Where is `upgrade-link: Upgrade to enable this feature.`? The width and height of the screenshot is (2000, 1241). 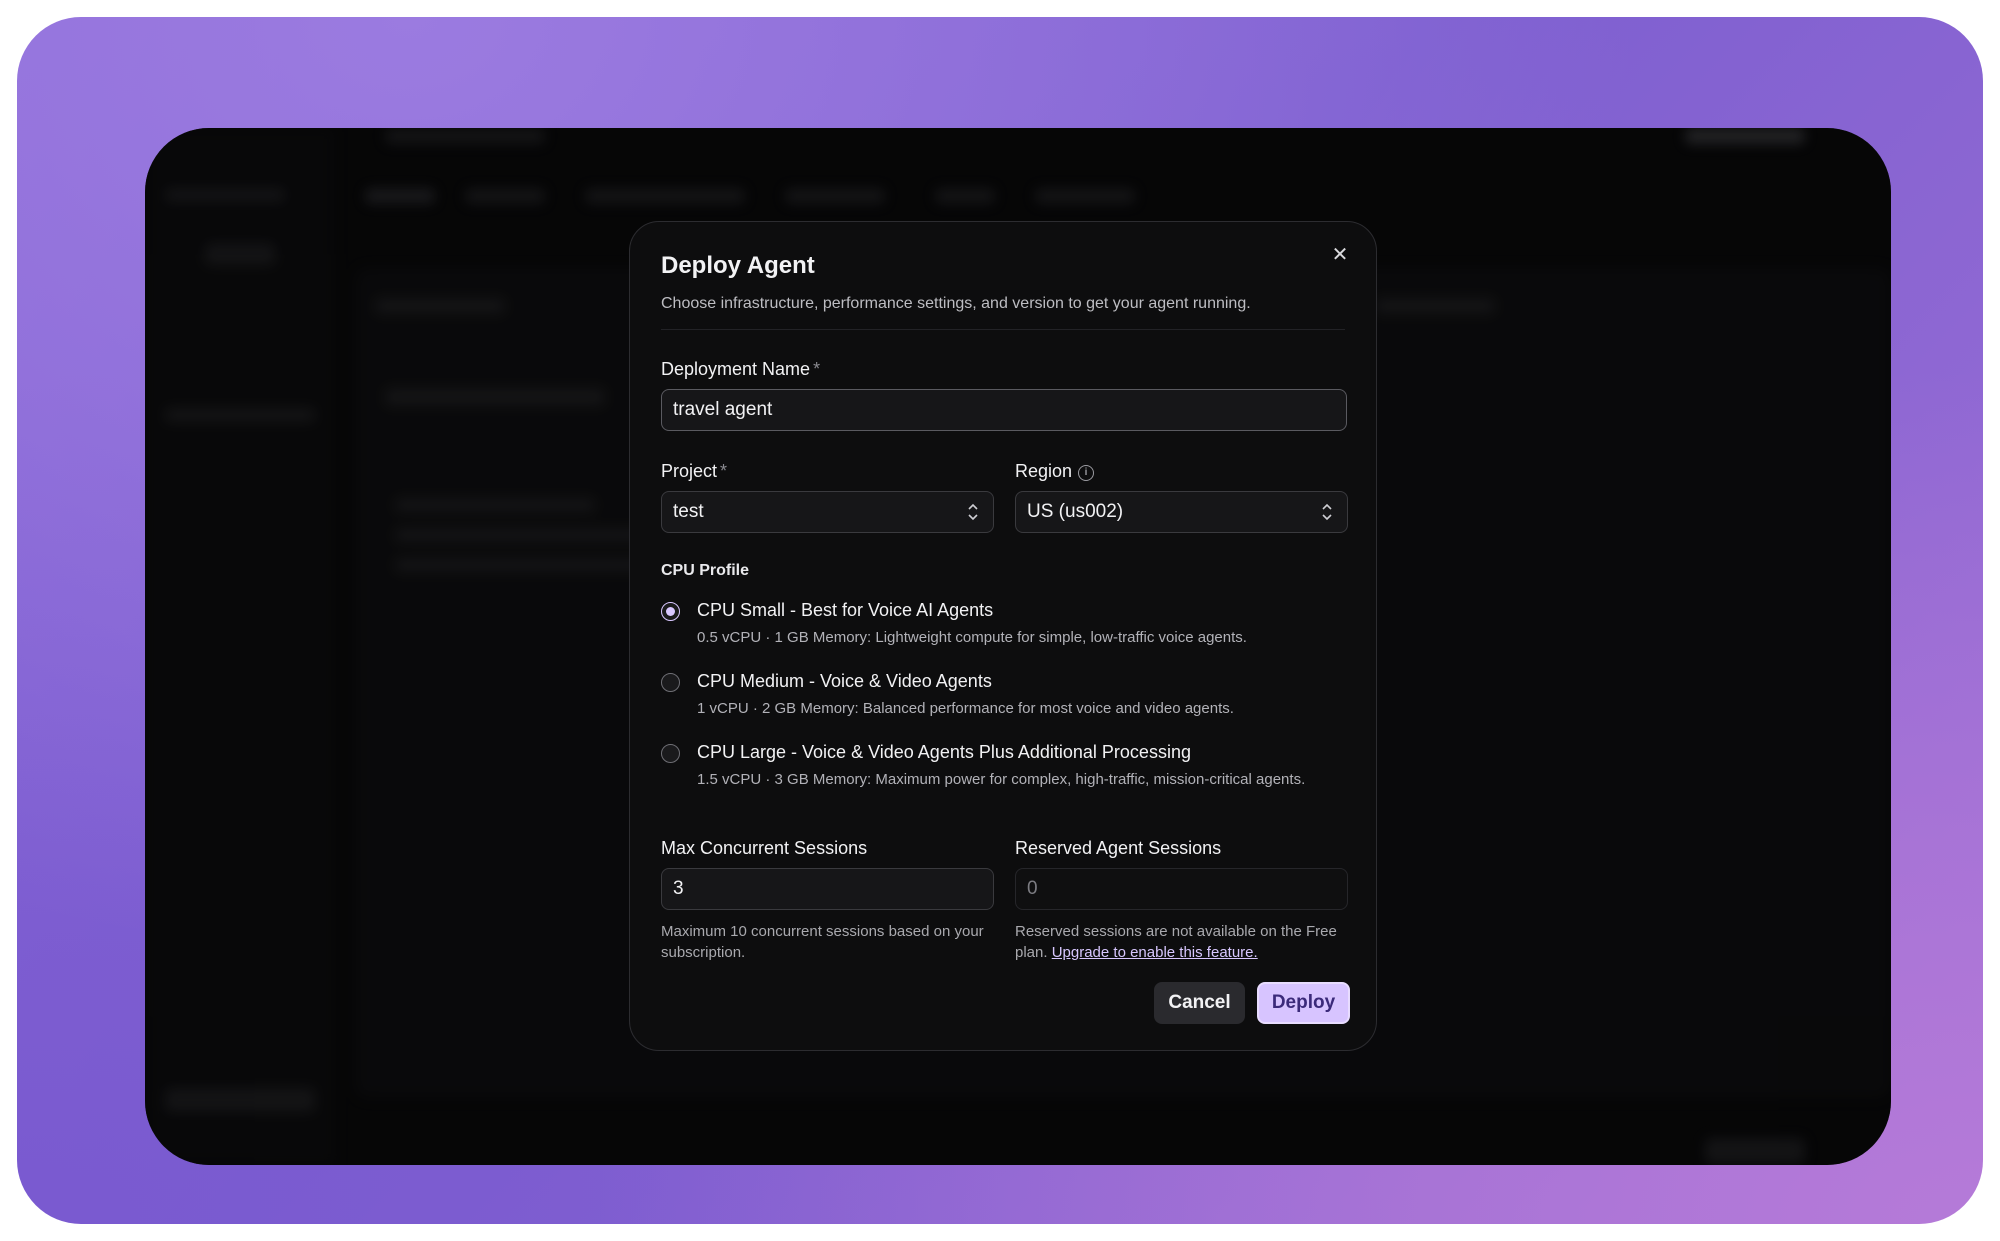 upgrade-link: Upgrade to enable this feature. is located at coordinates (1155, 952).